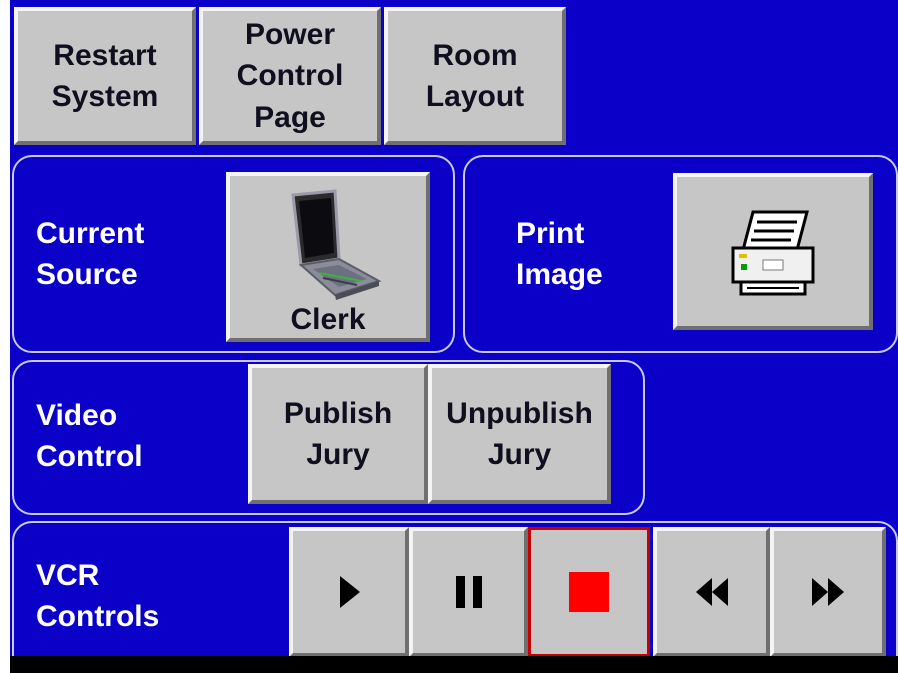  I want to click on rewind-button, so click(711, 592).